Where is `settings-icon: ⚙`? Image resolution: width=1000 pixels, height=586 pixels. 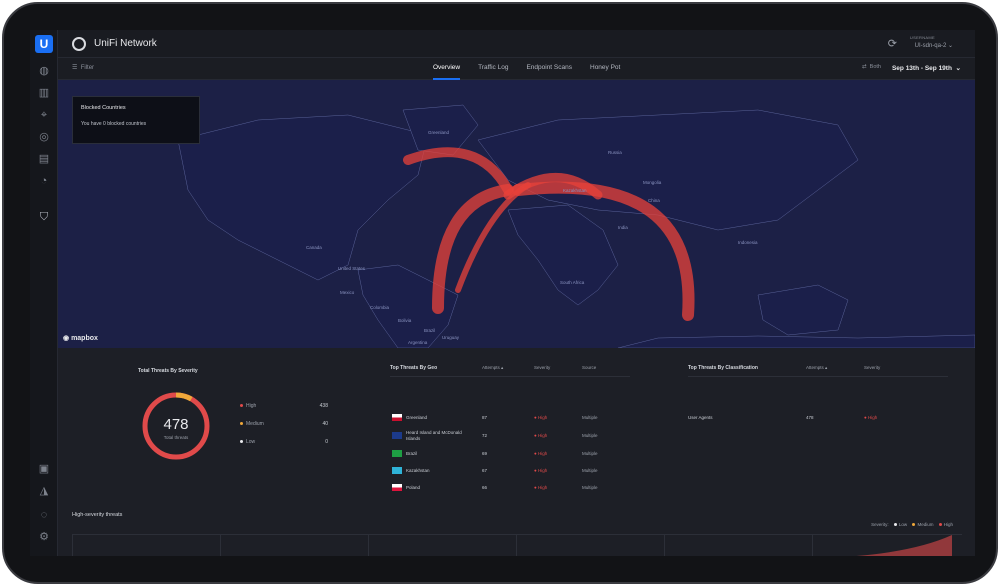 settings-icon: ⚙ is located at coordinates (44, 537).